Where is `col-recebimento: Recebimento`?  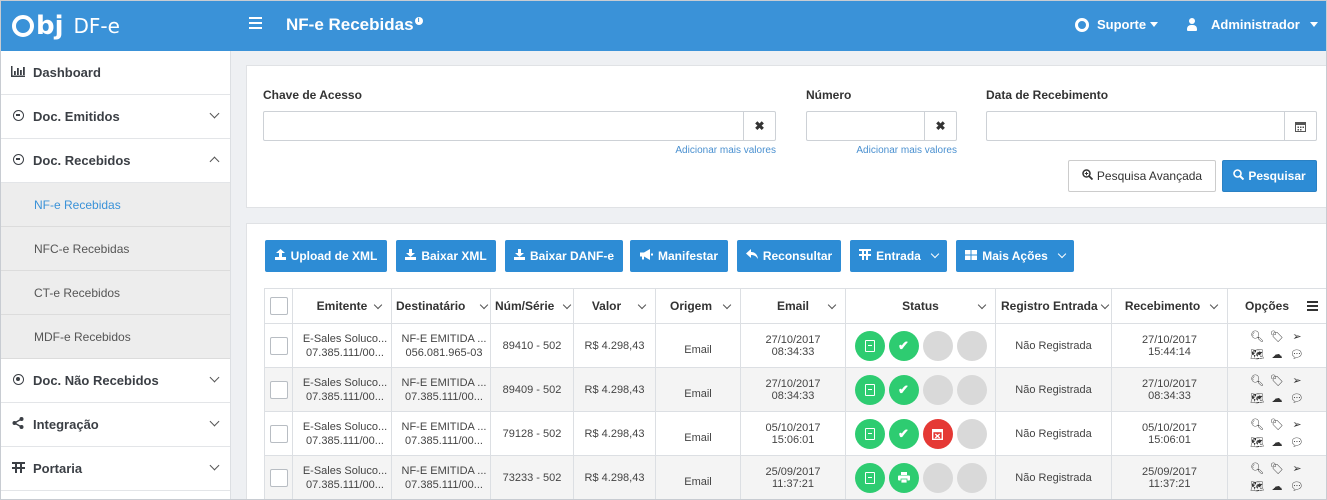 col-recebimento: Recebimento is located at coordinates (1169, 306).